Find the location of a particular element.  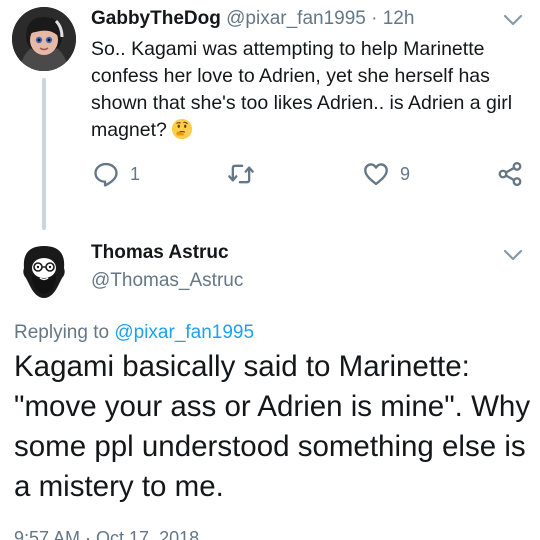

replying-to-label: Replying to is located at coordinates (62, 332).